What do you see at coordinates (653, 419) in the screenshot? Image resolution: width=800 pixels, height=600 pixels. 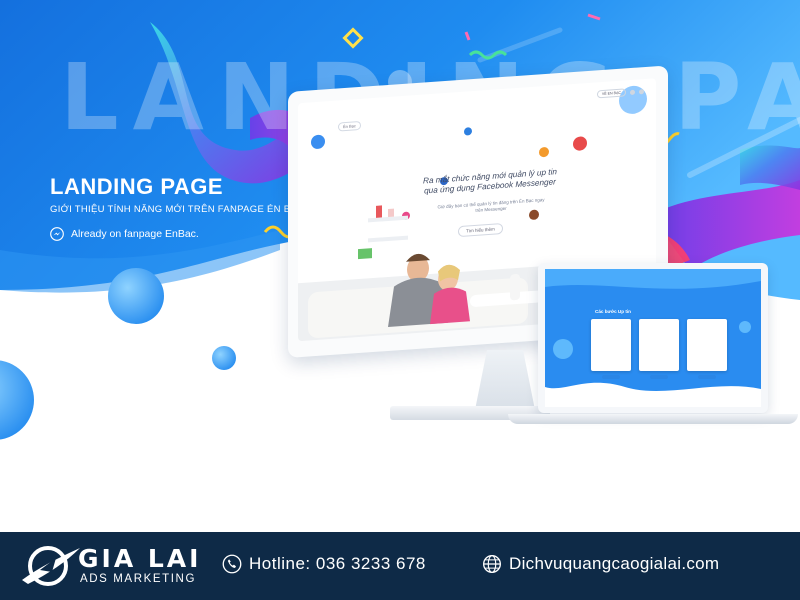 I see `laptop-base` at bounding box center [653, 419].